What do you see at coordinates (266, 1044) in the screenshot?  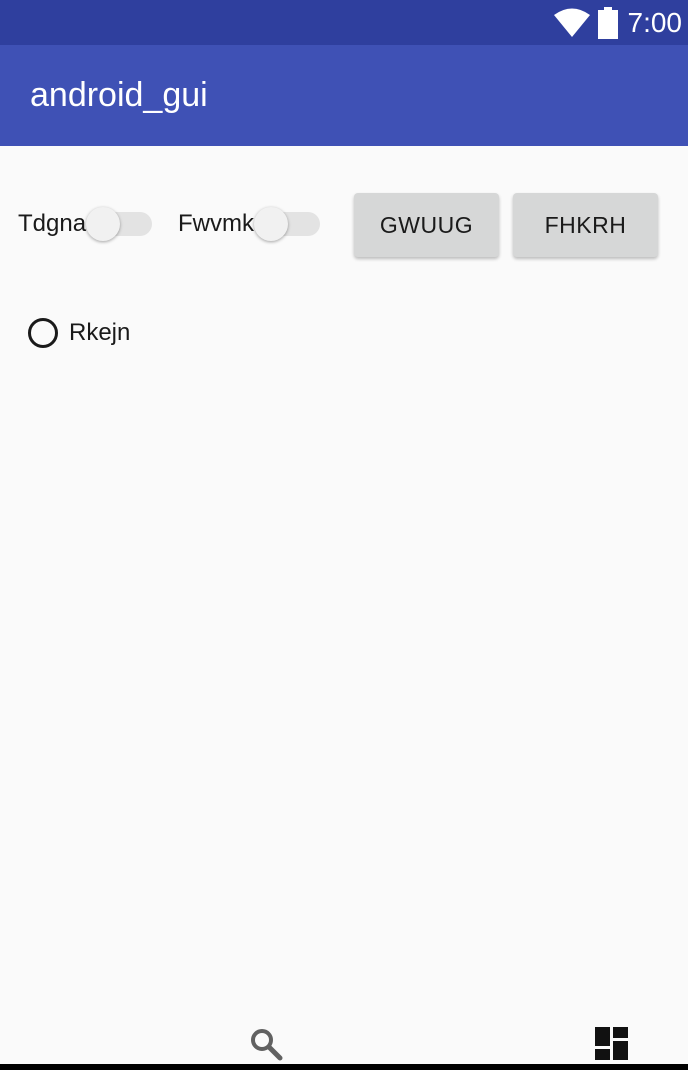 I see `search-icon` at bounding box center [266, 1044].